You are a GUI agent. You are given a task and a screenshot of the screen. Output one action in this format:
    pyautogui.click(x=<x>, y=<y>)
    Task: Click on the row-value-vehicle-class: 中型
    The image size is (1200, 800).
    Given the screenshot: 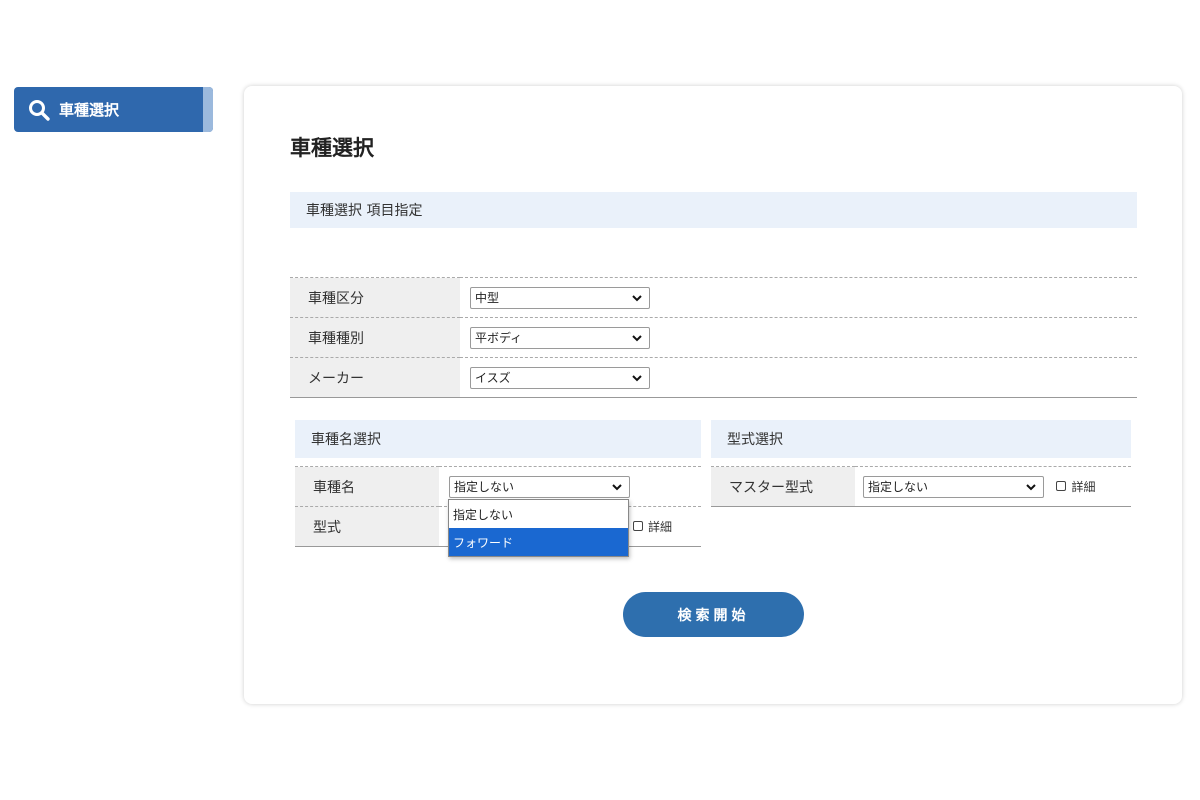 What is the action you would take?
    pyautogui.click(x=798, y=297)
    